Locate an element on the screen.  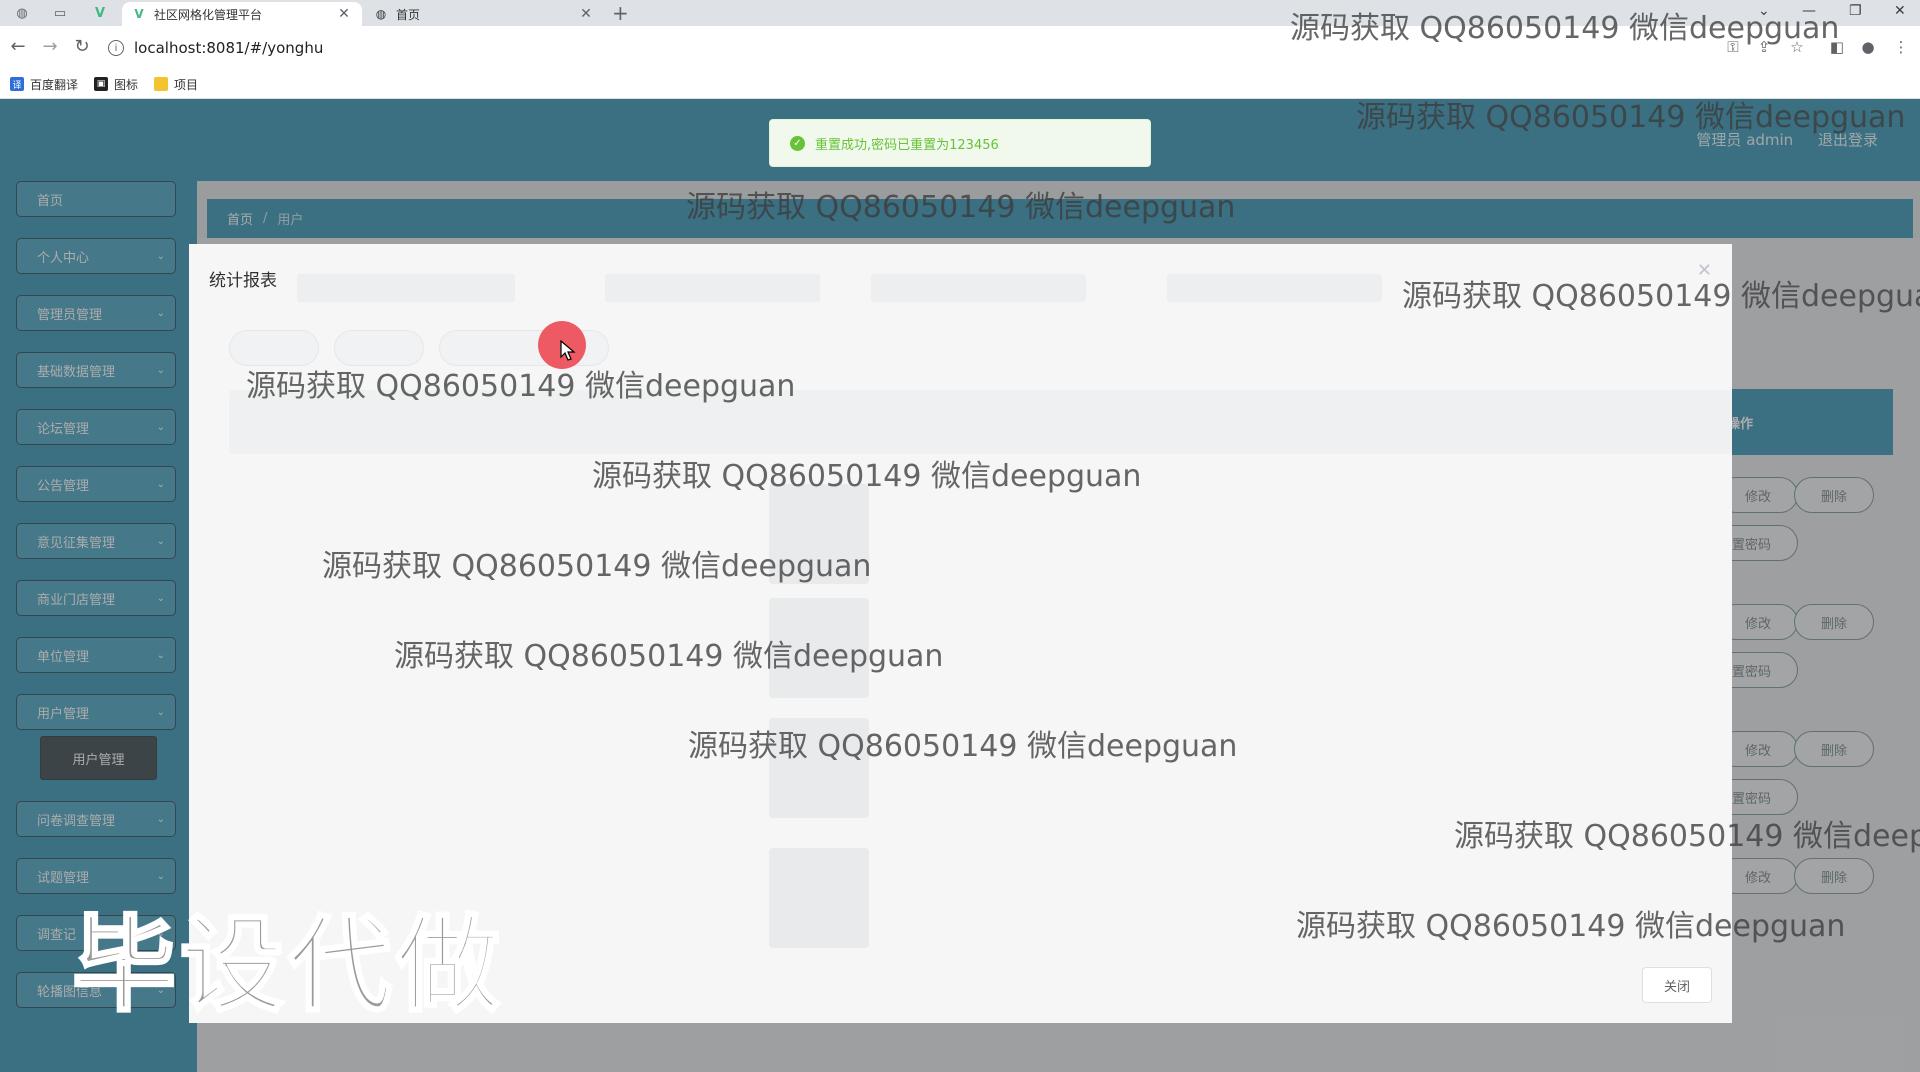
translate-icon: 译 is located at coordinates (17, 84).